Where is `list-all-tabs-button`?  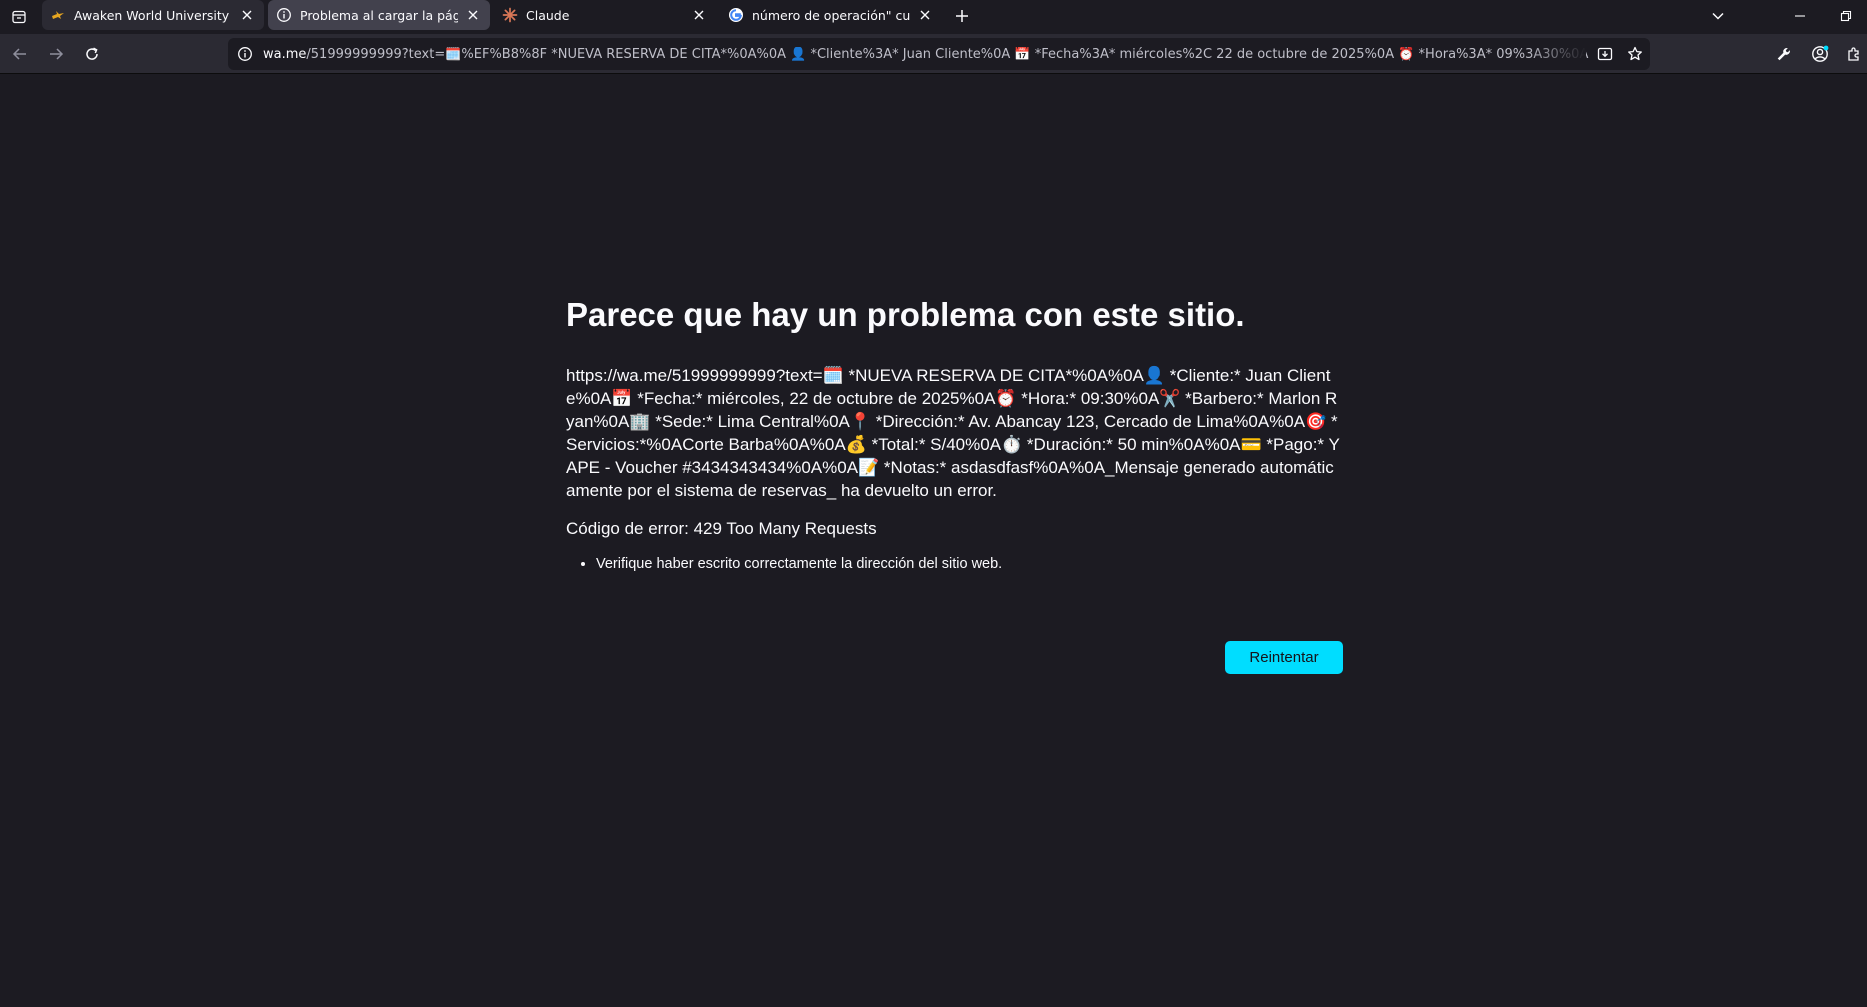 list-all-tabs-button is located at coordinates (1718, 16).